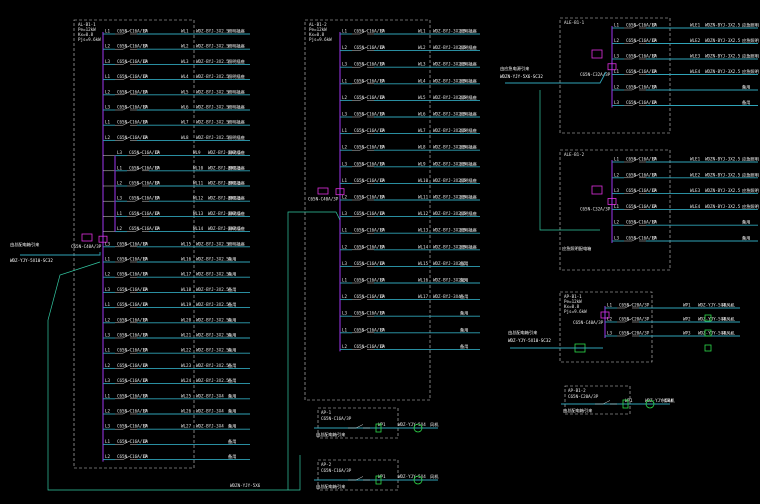  I want to click on incoming-breaker-label: C65N-C20A/3P, so click(583, 396).